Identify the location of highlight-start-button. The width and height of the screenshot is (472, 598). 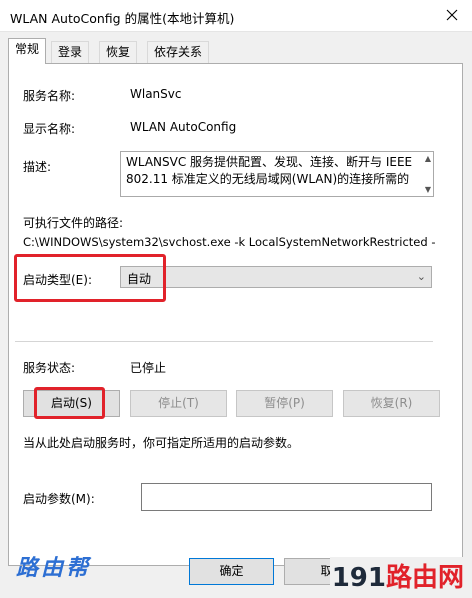
(69, 403).